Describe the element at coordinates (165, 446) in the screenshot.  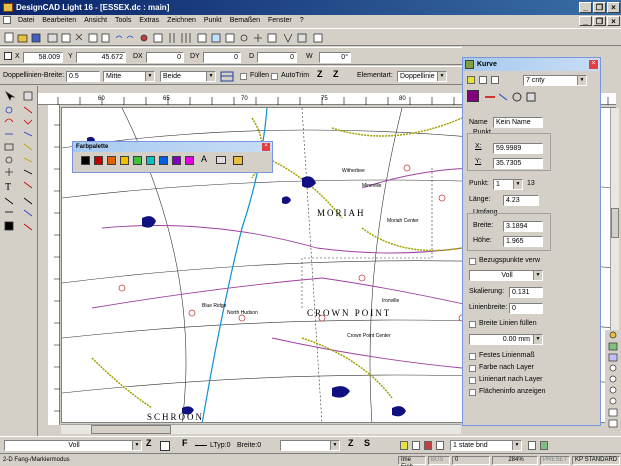
I see `bottom-color-icon` at that location.